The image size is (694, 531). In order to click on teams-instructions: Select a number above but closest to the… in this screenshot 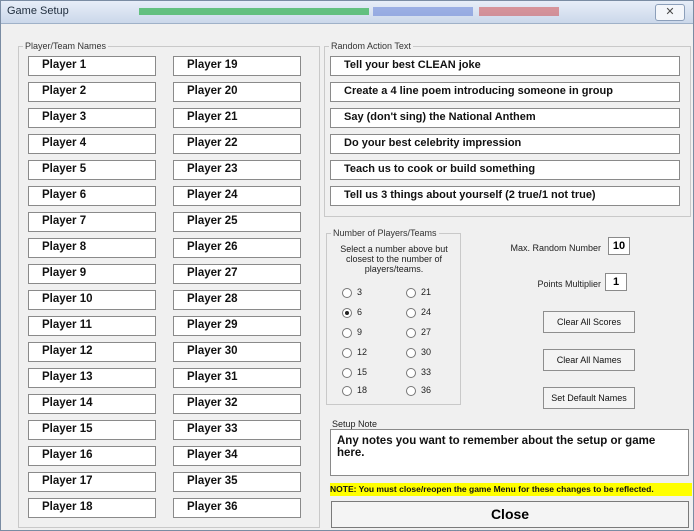, I will do `click(394, 259)`.